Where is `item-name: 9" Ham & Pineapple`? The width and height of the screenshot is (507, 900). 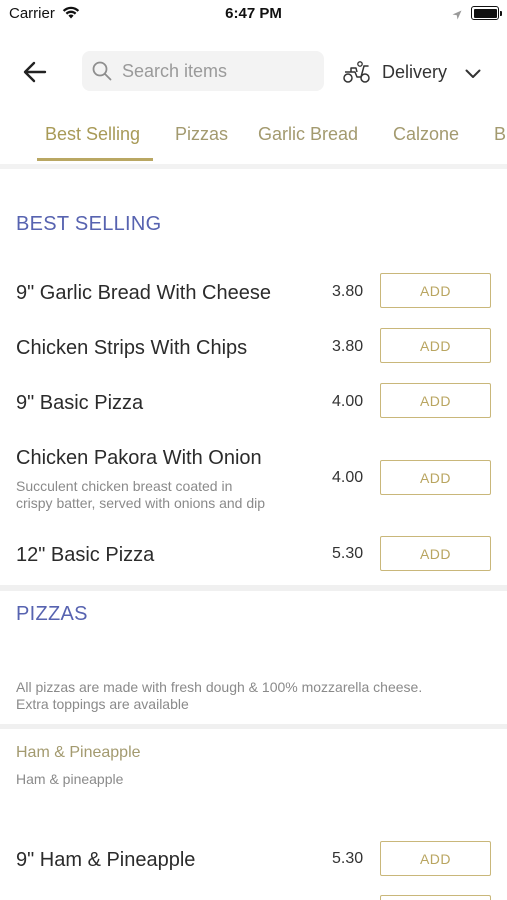 item-name: 9" Ham & Pineapple is located at coordinates (106, 860).